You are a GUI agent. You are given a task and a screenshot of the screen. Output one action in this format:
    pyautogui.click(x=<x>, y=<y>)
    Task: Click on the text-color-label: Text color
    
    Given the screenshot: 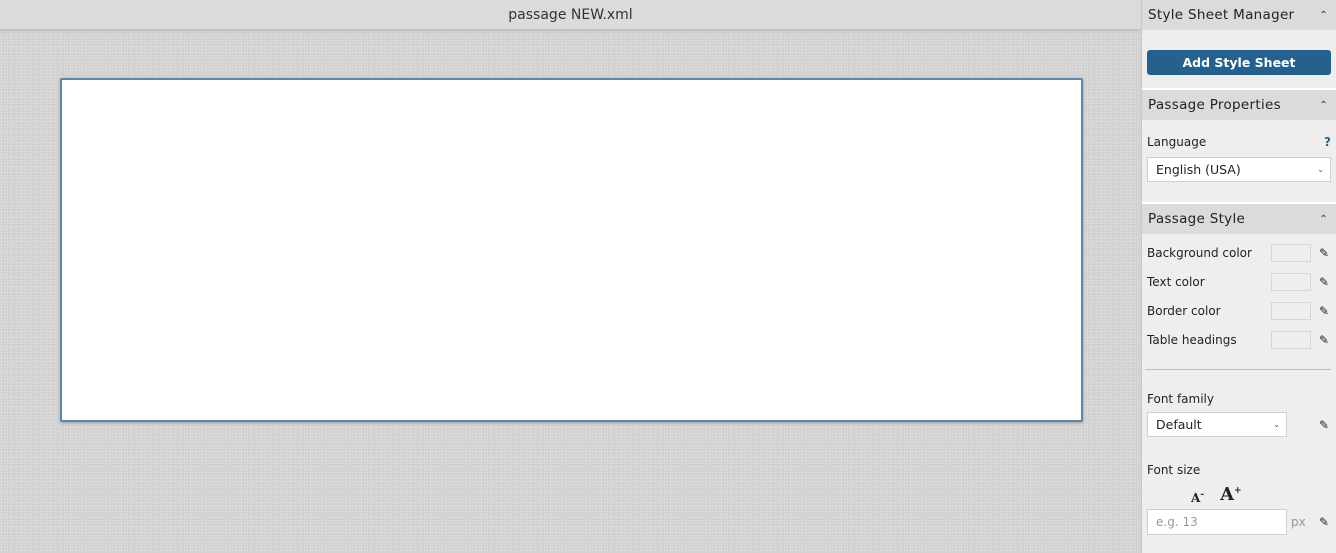 What is the action you would take?
    pyautogui.click(x=1176, y=281)
    